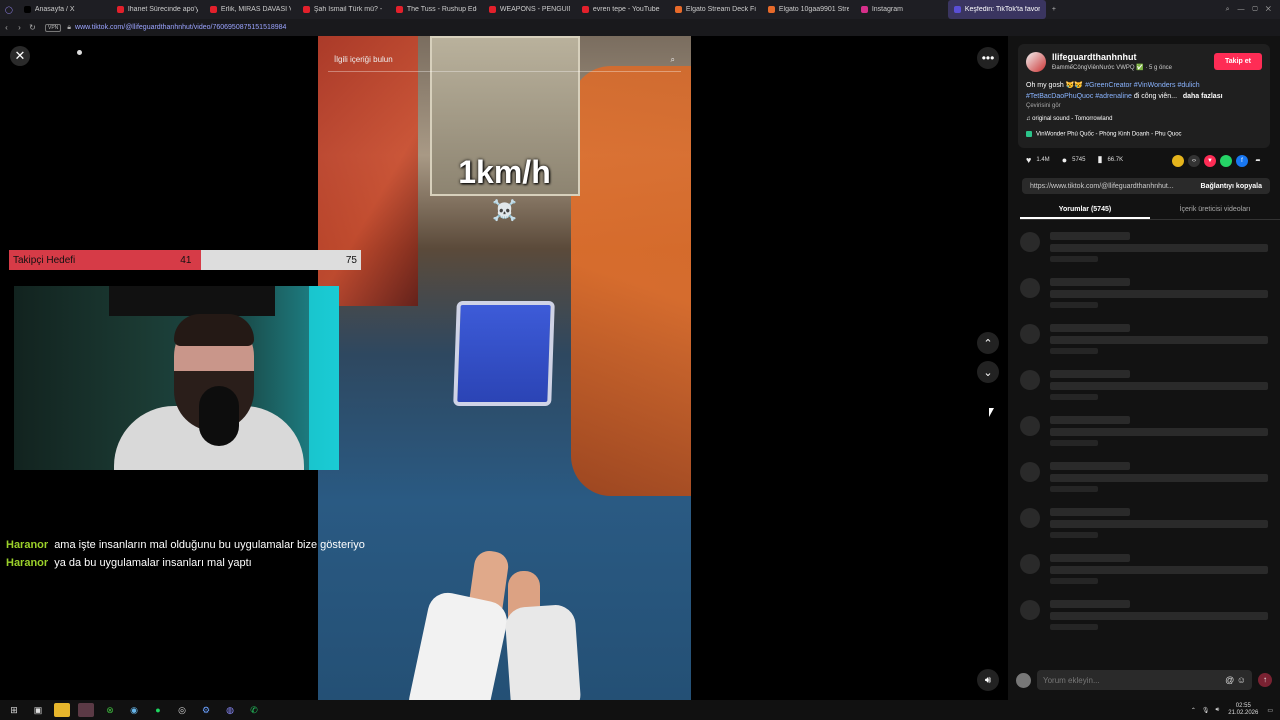 The image size is (1280, 720). I want to click on video-scene-leg-right, so click(543, 651).